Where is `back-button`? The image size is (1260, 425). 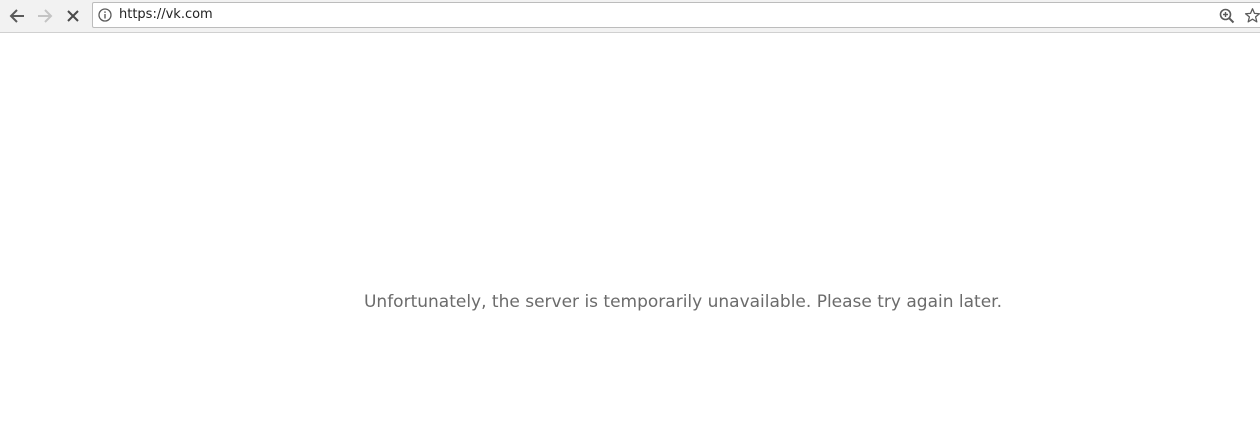
back-button is located at coordinates (17, 16).